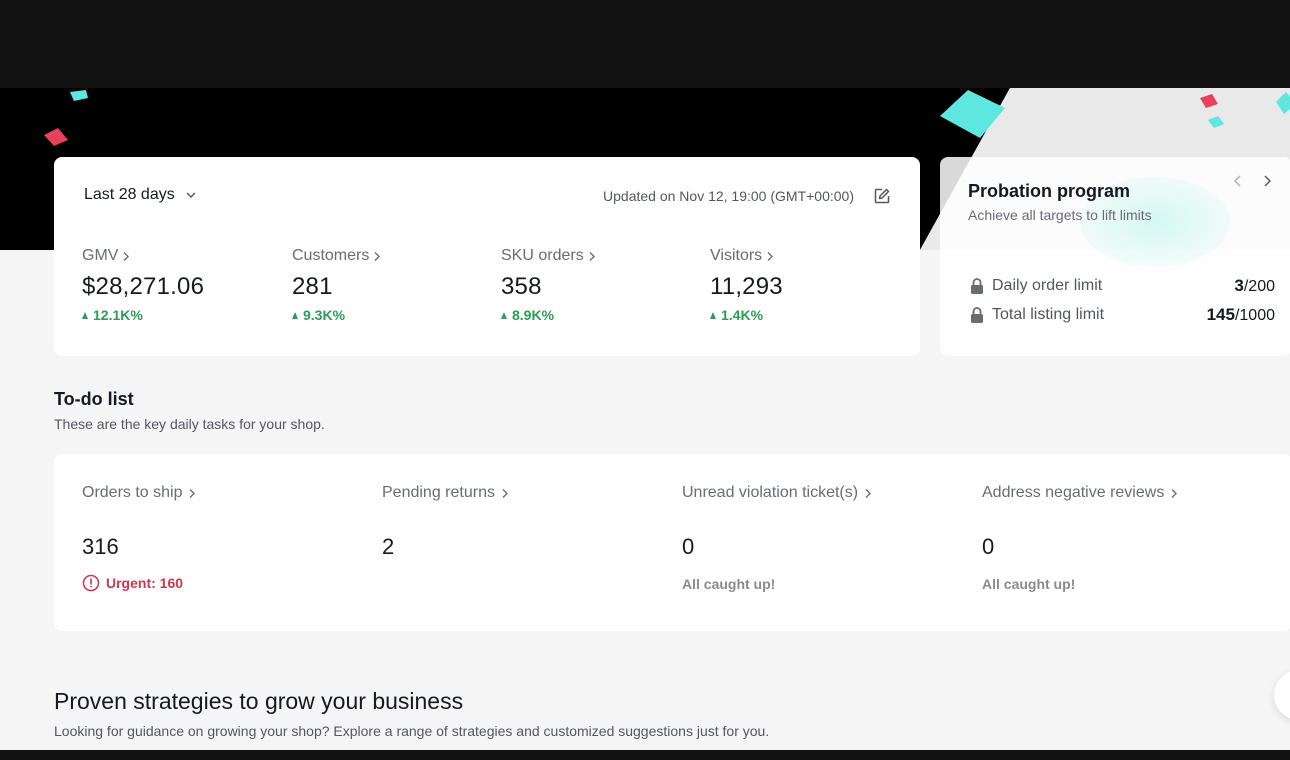 The height and width of the screenshot is (760, 1290). Describe the element at coordinates (810, 256) in the screenshot. I see `metric-label: Visitors` at that location.